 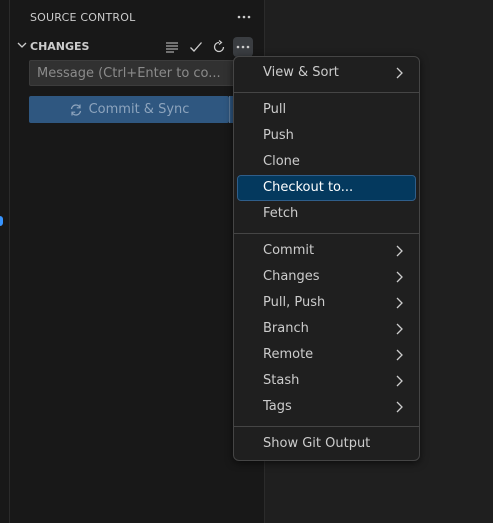 I want to click on check-icon, so click(x=196, y=47).